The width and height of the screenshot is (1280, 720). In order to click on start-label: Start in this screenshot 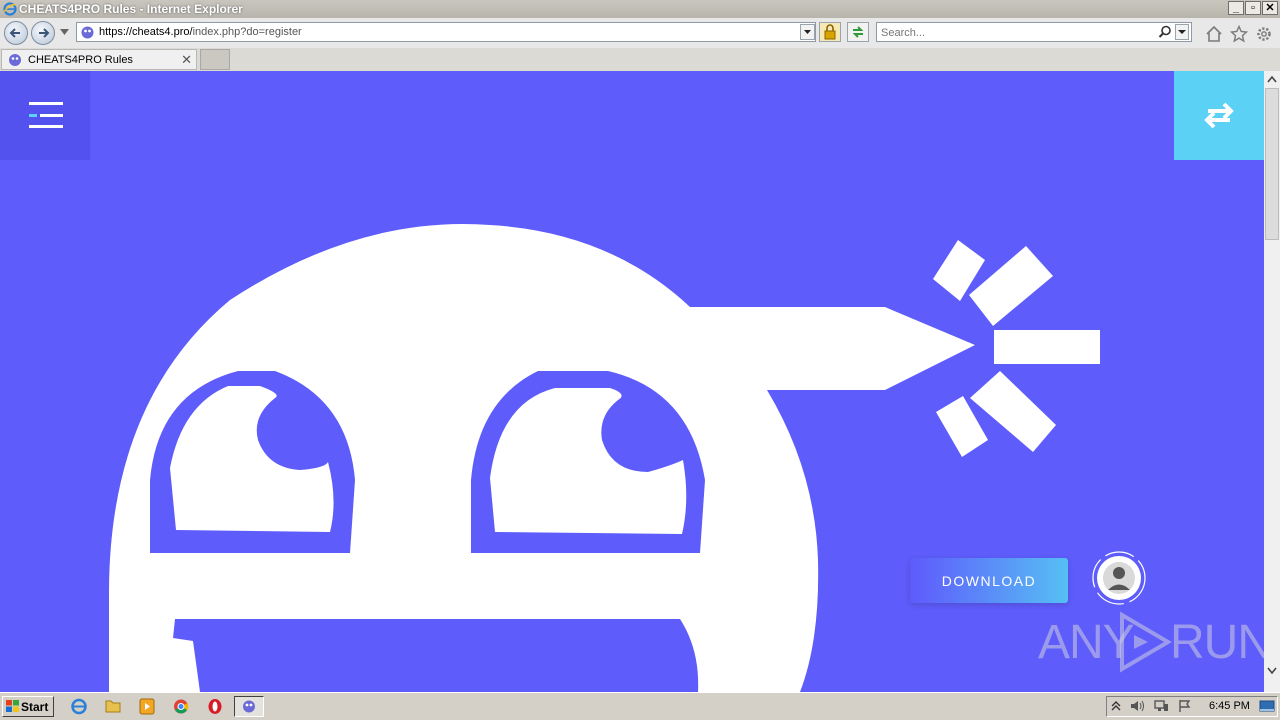, I will do `click(35, 707)`.